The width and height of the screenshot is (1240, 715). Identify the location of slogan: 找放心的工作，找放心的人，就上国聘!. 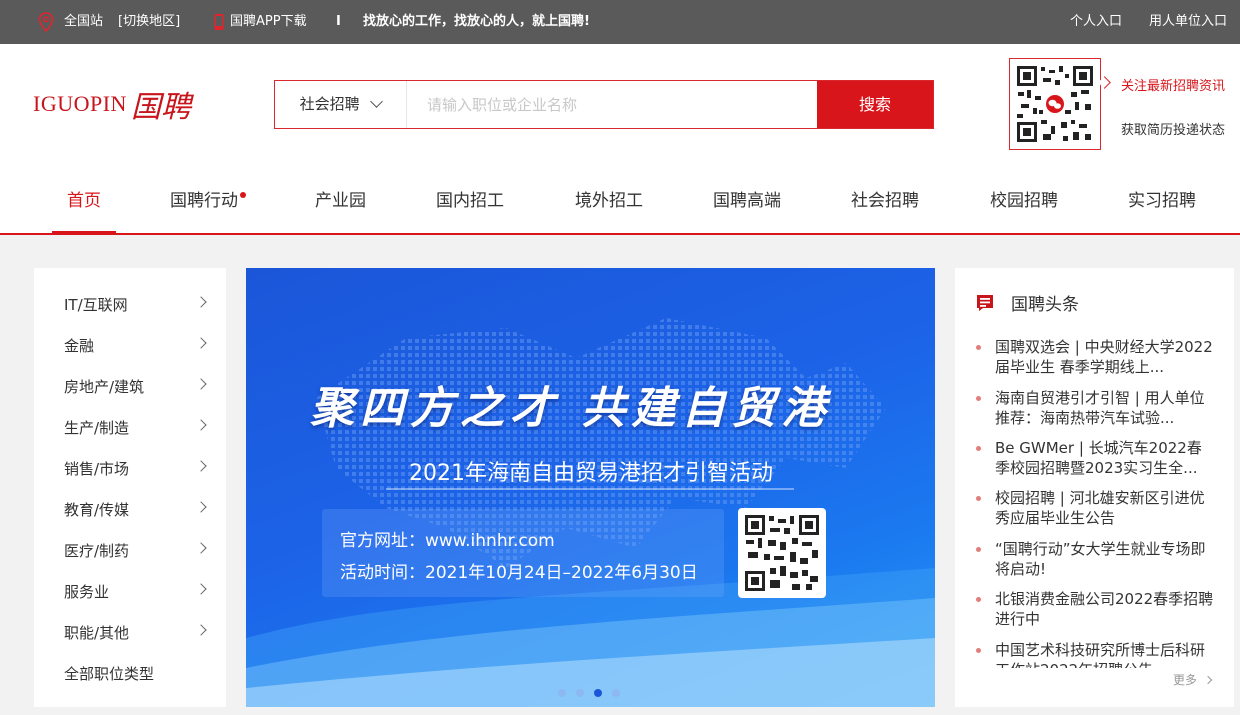
(476, 21).